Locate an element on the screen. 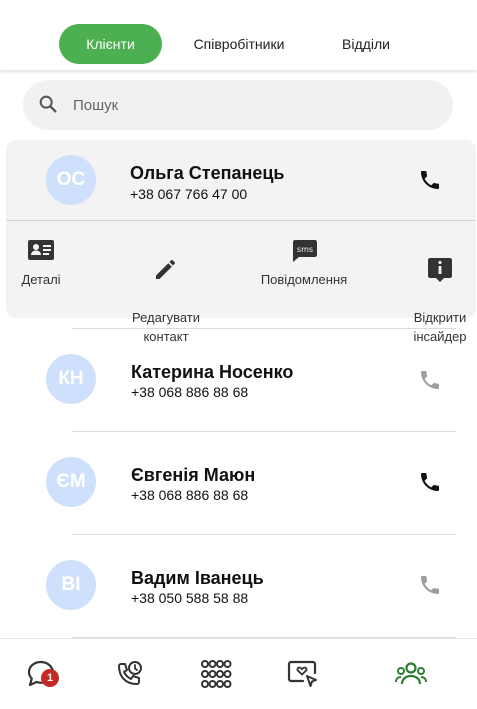  contact-phone: +38 050 588 58 88 is located at coordinates (190, 598).